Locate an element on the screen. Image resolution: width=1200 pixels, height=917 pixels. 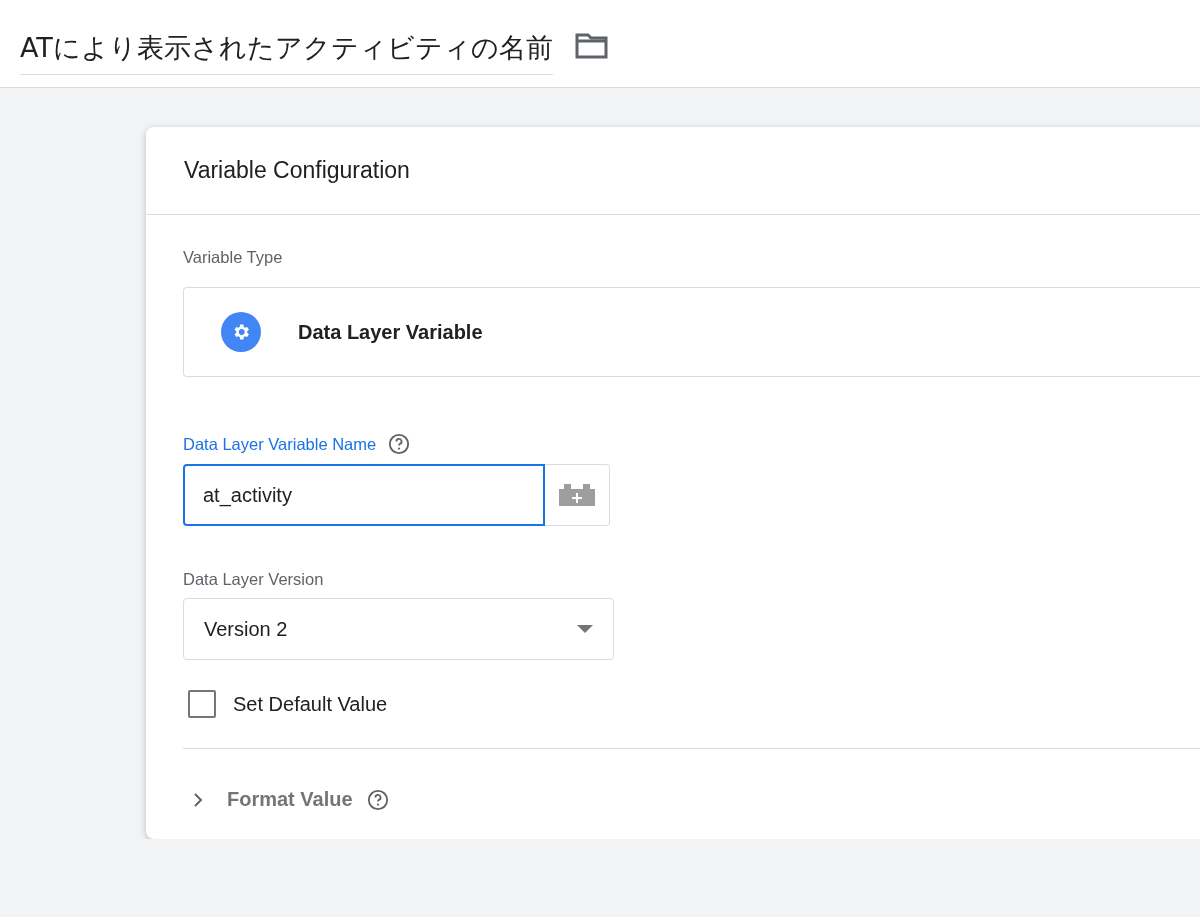
variable-type-card: Data Layer Variable is located at coordinates (691, 332).